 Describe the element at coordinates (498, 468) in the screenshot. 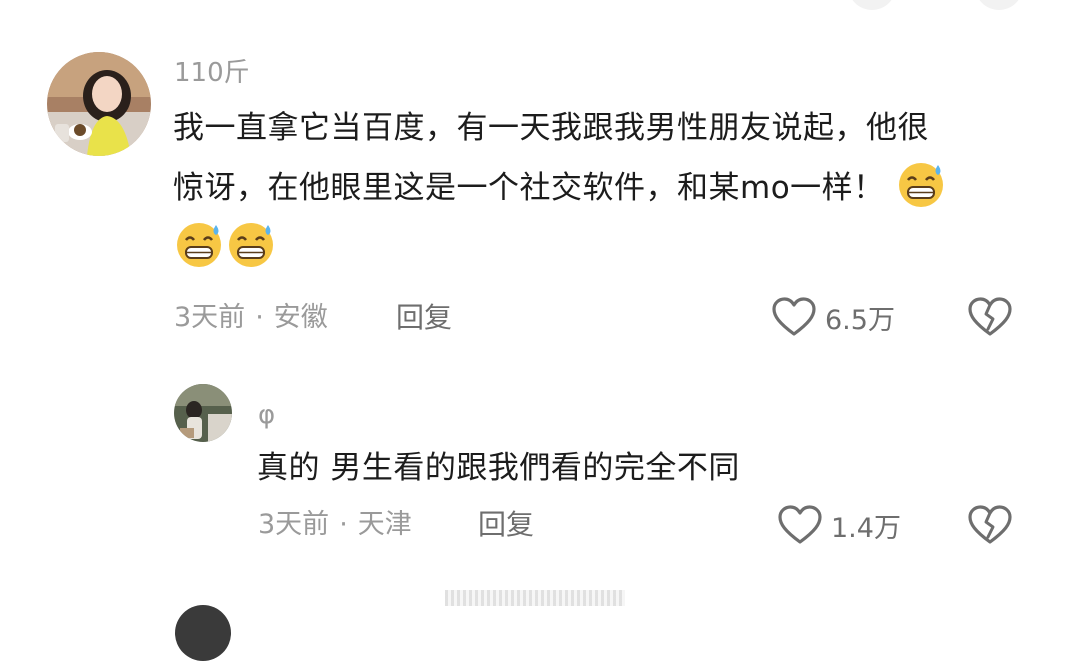

I see `reply-text: 真的 男生看的跟我們看的完全不同` at that location.